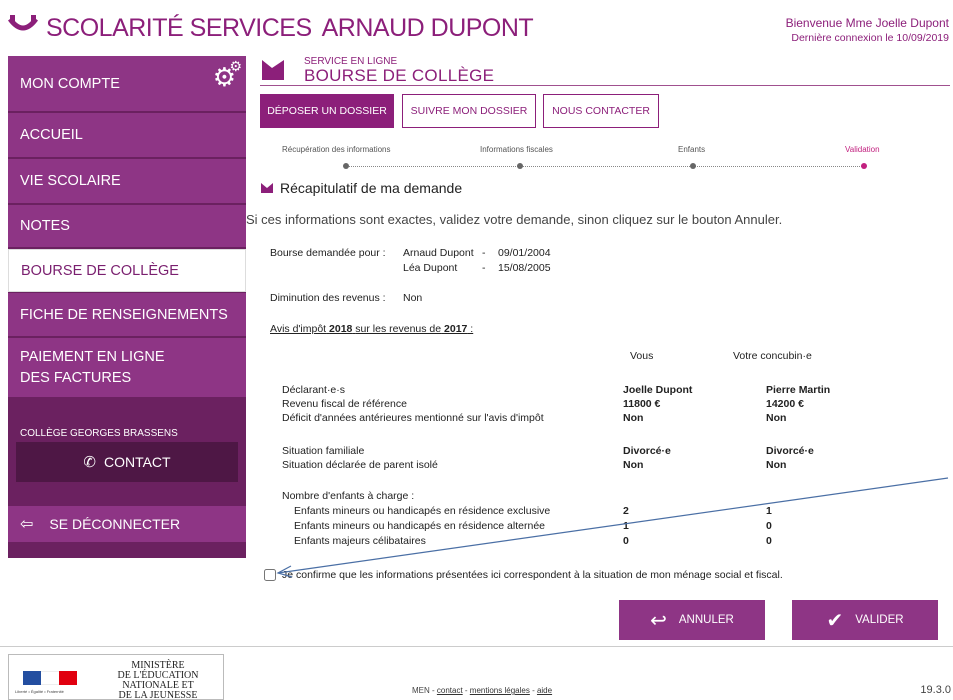 Image resolution: width=953 pixels, height=700 pixels. What do you see at coordinates (626, 511) in the screenshot?
I see `row-value-you: 2` at bounding box center [626, 511].